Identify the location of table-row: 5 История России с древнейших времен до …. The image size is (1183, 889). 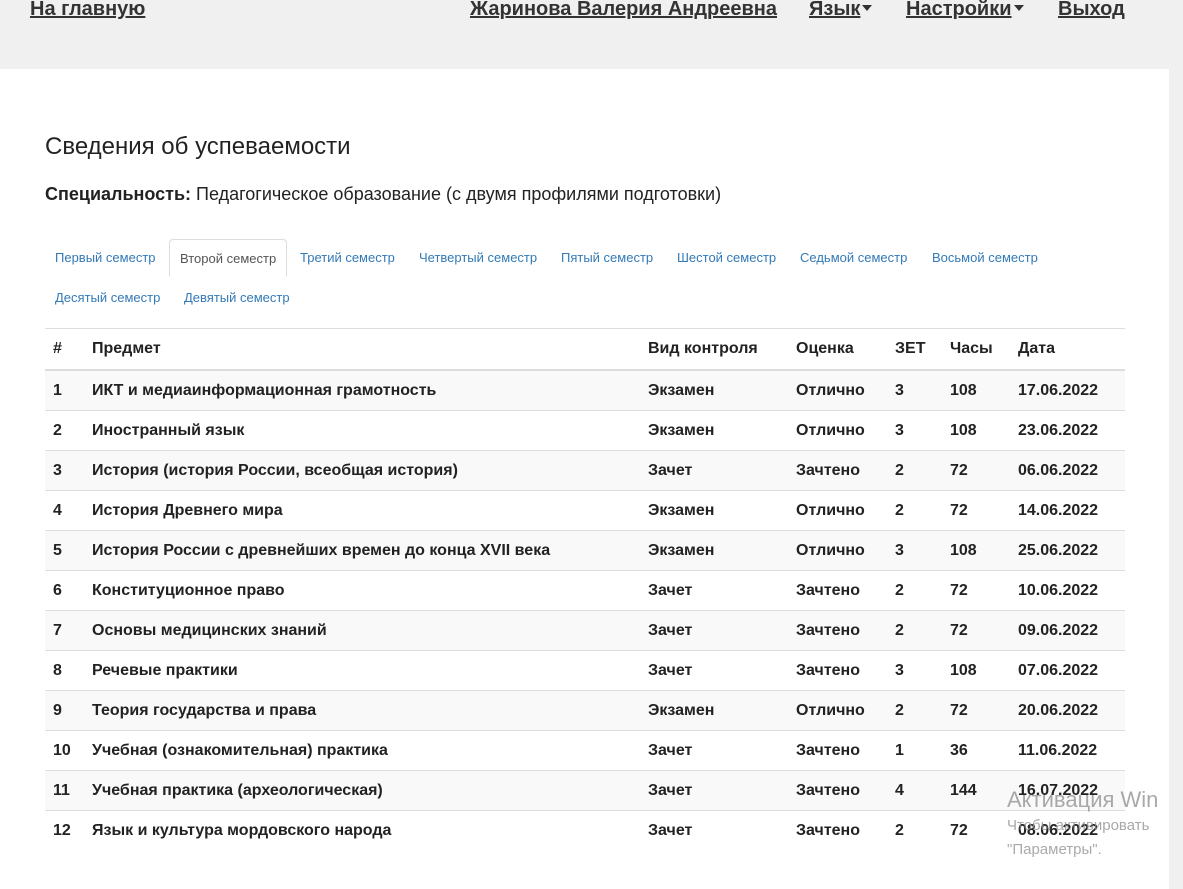
(585, 550).